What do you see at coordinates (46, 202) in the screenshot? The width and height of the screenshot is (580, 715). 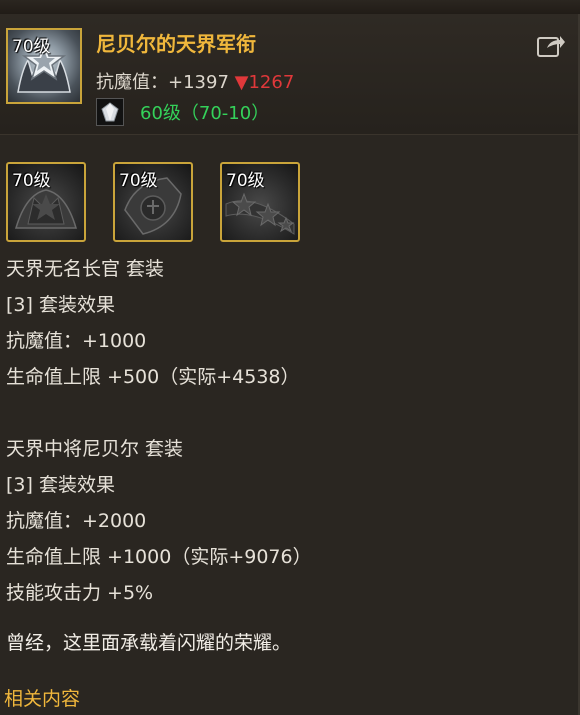 I see `set-helmet-icon: 70级` at bounding box center [46, 202].